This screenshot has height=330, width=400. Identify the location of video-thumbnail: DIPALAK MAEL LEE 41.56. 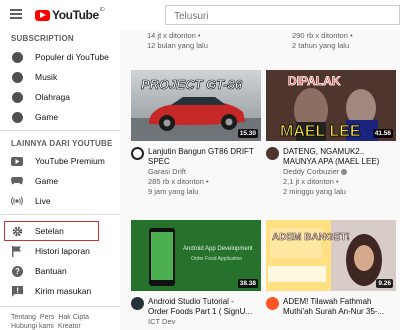
(331, 105).